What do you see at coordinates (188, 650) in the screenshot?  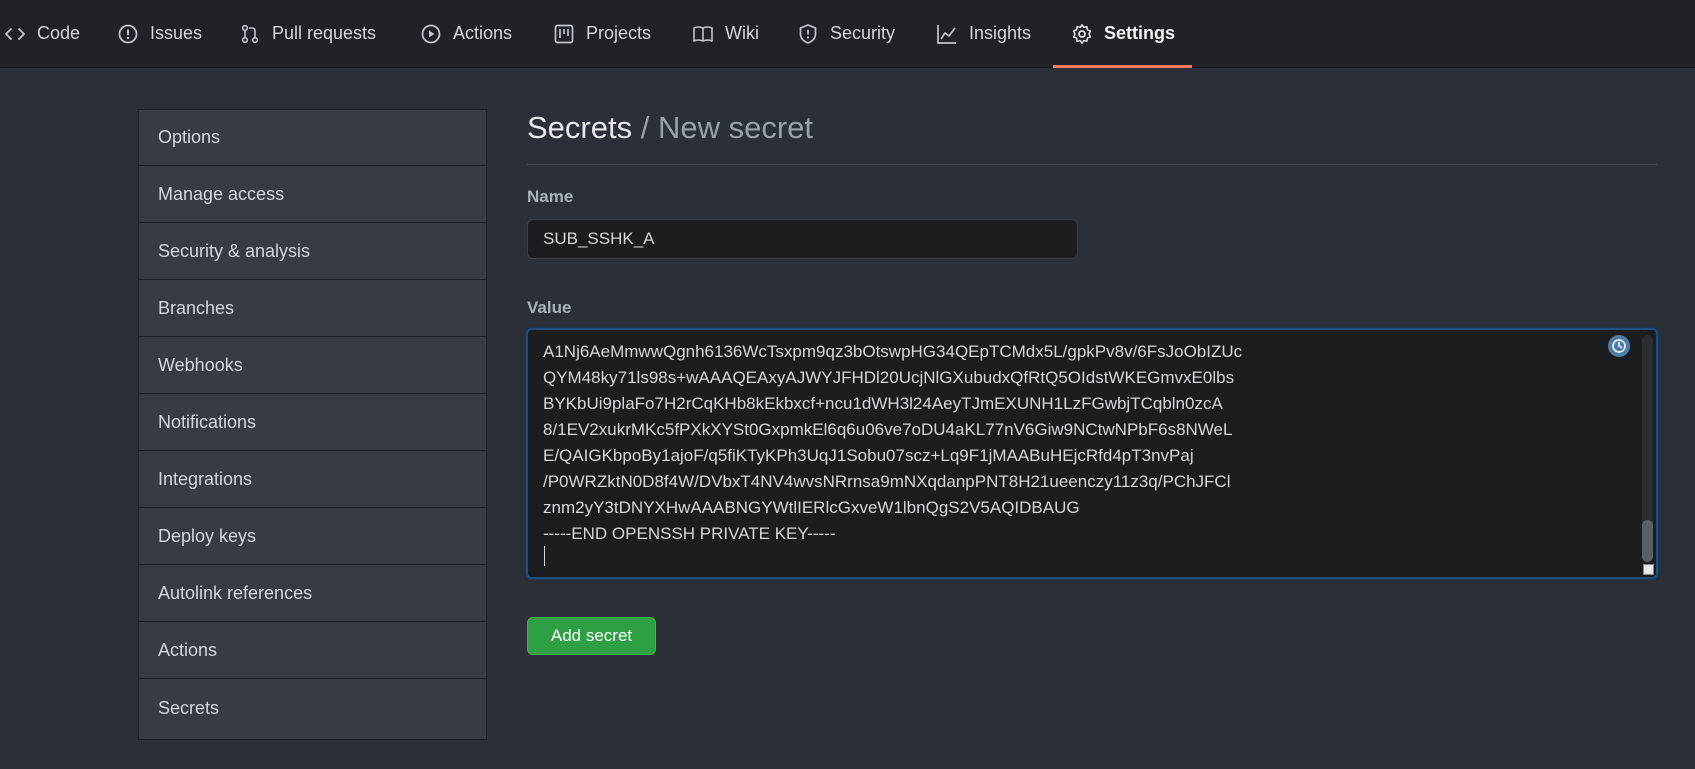 I see `sidebar-item-label: Actions` at bounding box center [188, 650].